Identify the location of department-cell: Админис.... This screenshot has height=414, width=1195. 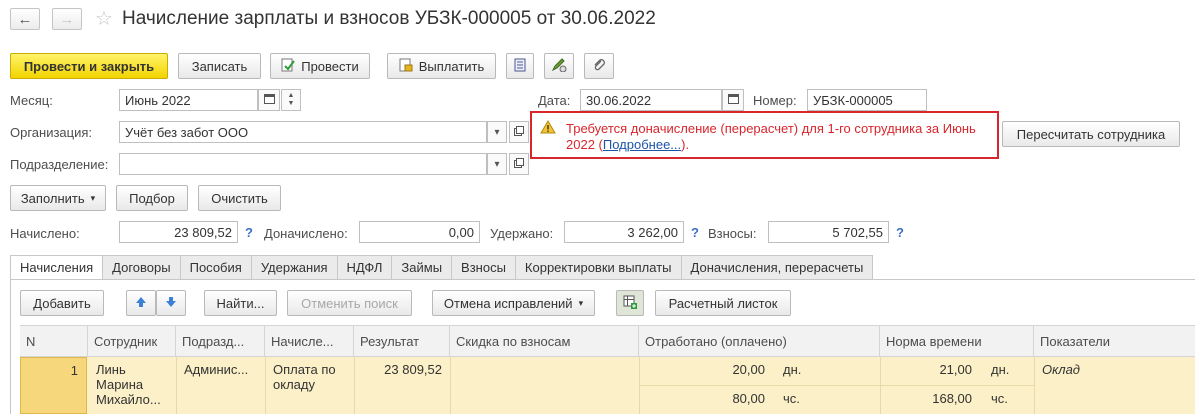
(220, 369).